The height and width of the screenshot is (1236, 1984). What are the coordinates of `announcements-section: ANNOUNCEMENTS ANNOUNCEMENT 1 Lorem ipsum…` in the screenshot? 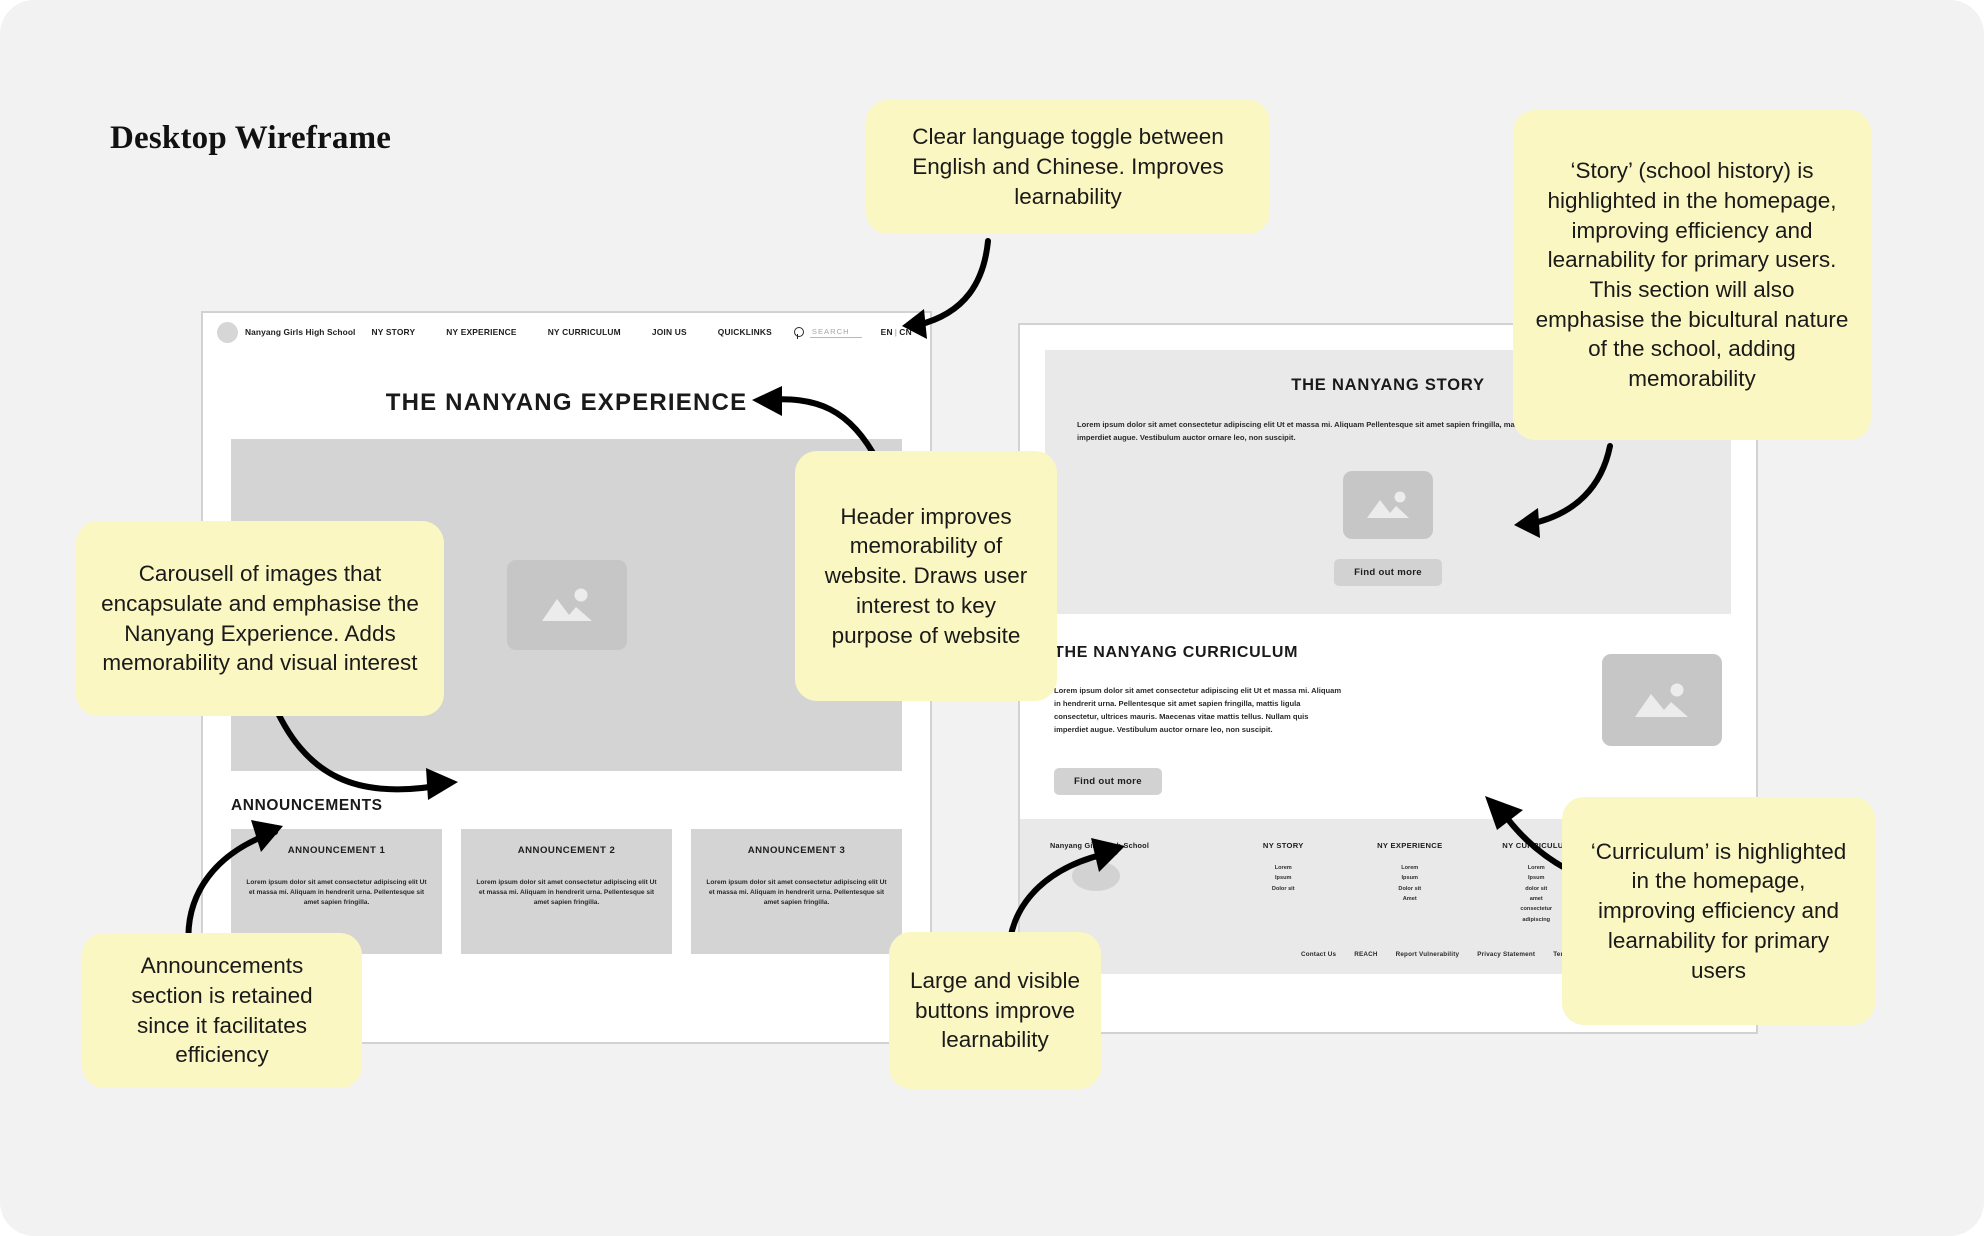 It's located at (566, 862).